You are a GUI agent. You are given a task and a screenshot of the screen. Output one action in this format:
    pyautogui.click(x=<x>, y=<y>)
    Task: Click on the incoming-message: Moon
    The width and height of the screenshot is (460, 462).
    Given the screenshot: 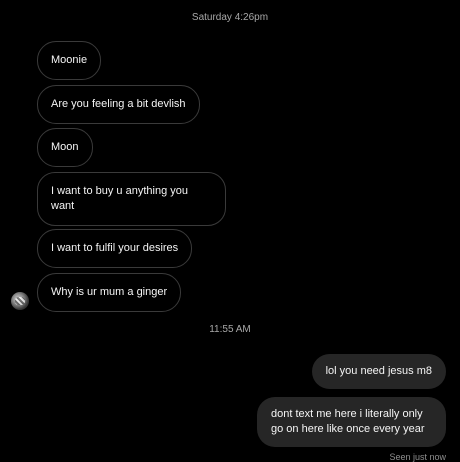 What is the action you would take?
    pyautogui.click(x=65, y=147)
    